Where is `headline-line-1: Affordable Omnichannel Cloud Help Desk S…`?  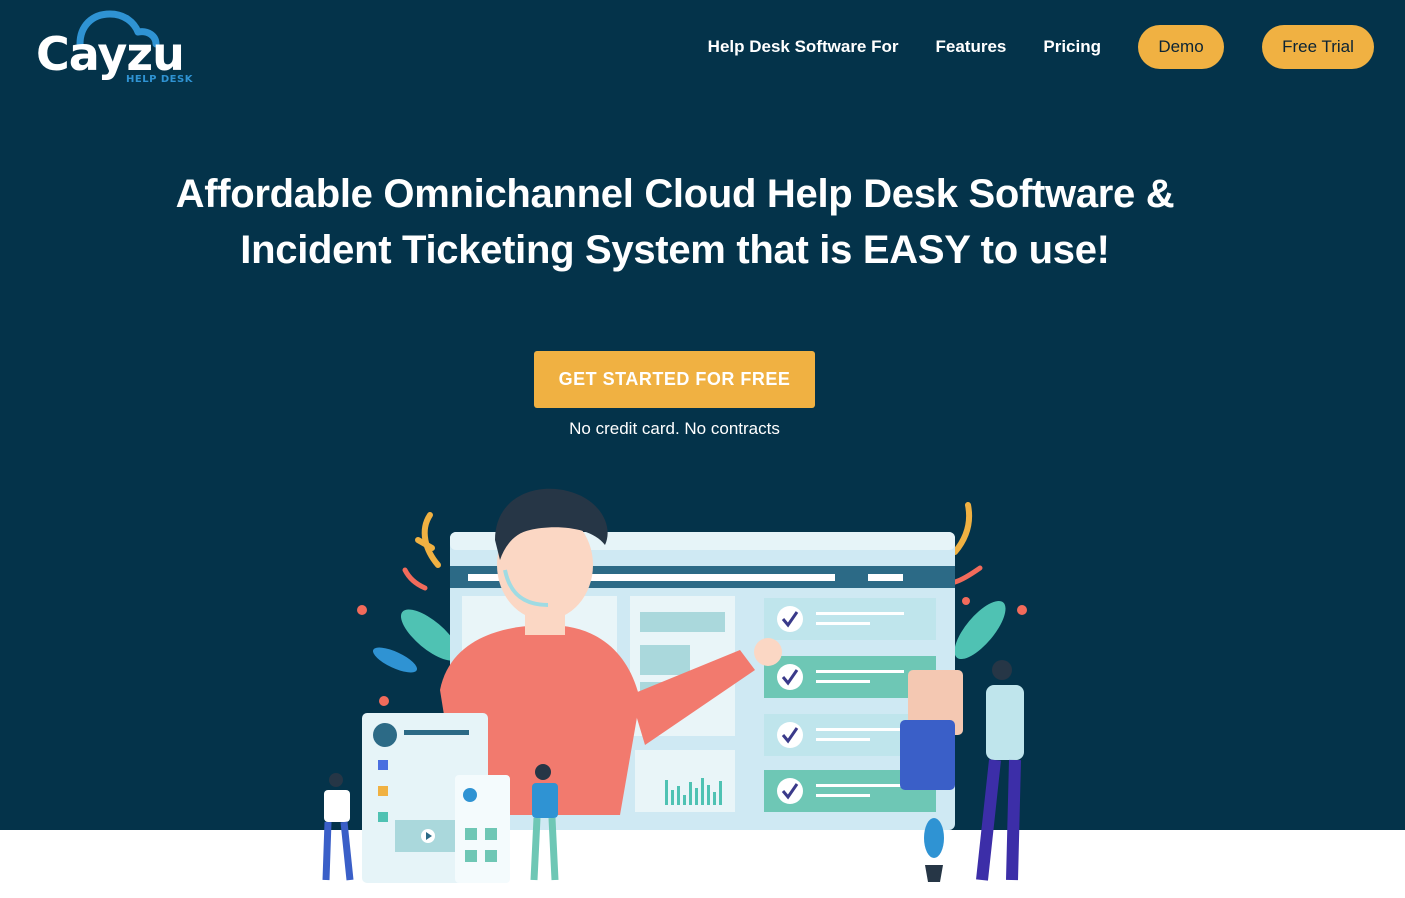 headline-line-1: Affordable Omnichannel Cloud Help Desk S… is located at coordinates (675, 194).